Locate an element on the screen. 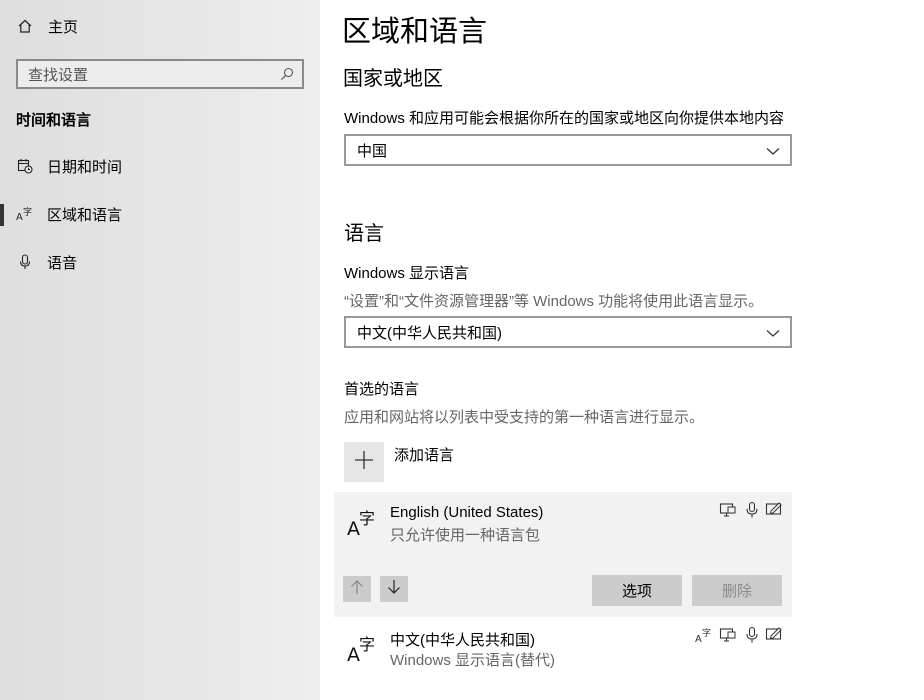  language-pack-feature-icon: A字 is located at coordinates (704, 635).